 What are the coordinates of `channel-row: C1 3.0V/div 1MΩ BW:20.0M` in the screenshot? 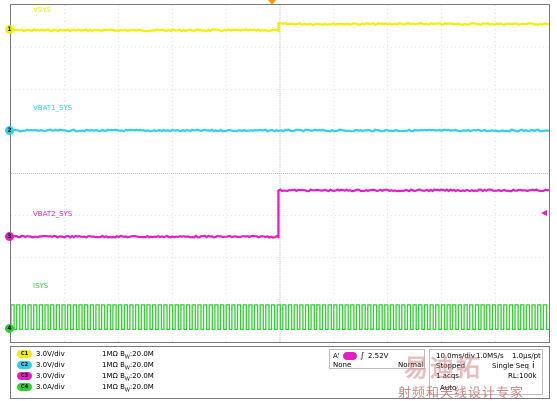 It's located at (85, 355).